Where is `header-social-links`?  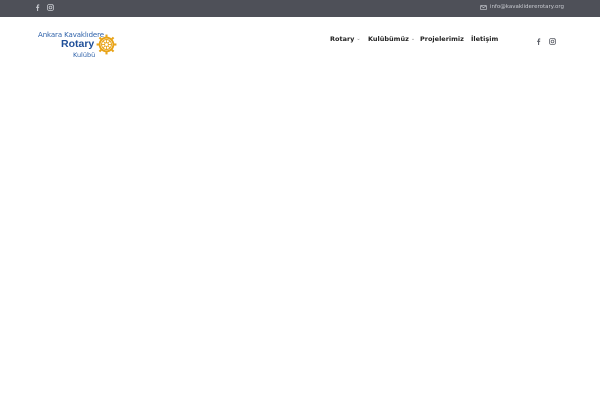
header-social-links is located at coordinates (546, 41).